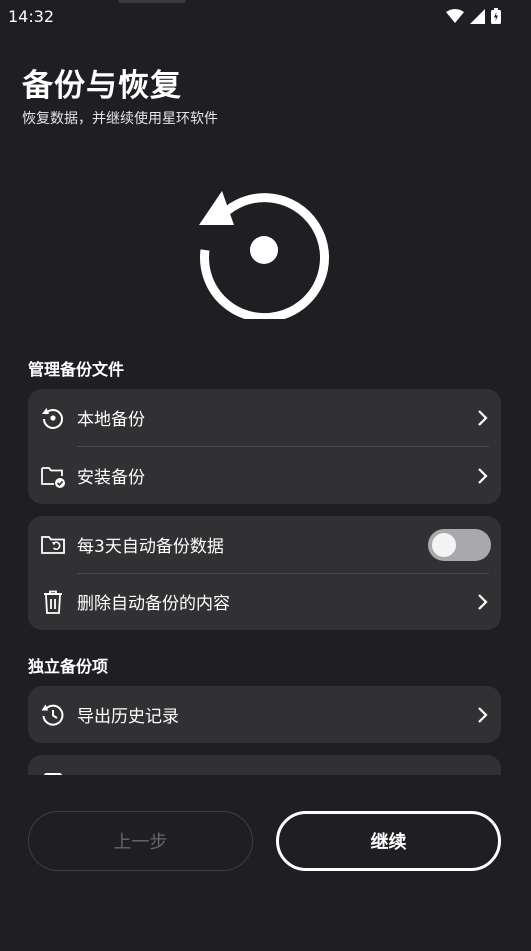  What do you see at coordinates (31, 16) in the screenshot?
I see `status-time: 14:32` at bounding box center [31, 16].